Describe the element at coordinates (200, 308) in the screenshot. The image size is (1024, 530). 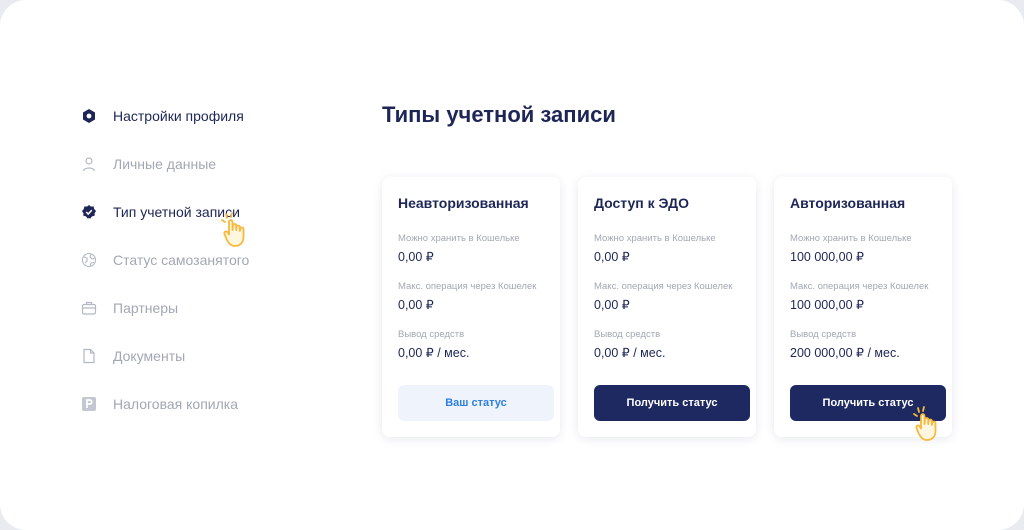
I see `sidebar-item-partners: Партнеры` at that location.